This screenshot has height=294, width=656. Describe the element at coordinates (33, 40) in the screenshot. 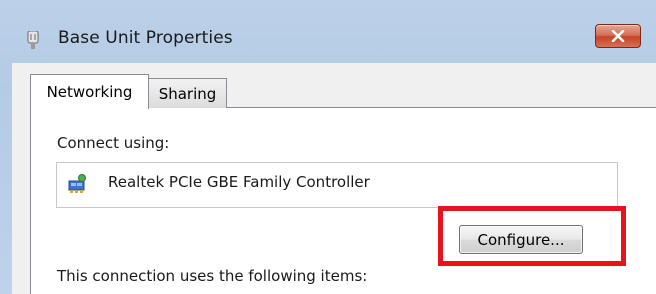

I see `network-adapter-icon` at that location.